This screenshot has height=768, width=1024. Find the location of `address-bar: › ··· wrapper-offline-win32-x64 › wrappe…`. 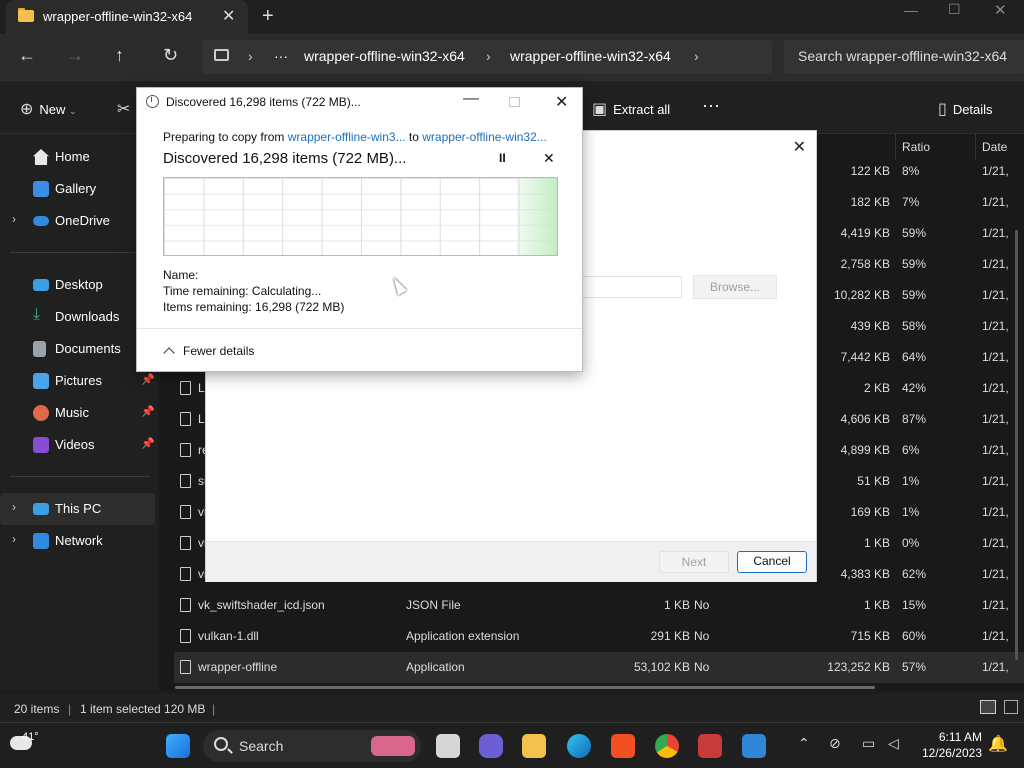

address-bar: › ··· wrapper-offline-win32-x64 › wrappe… is located at coordinates (487, 57).